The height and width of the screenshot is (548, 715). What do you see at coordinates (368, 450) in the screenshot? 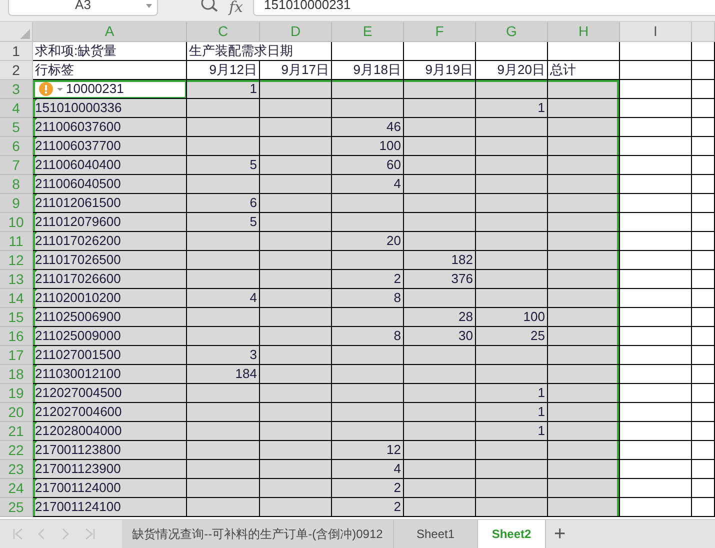
I see `table-cell: 12` at bounding box center [368, 450].